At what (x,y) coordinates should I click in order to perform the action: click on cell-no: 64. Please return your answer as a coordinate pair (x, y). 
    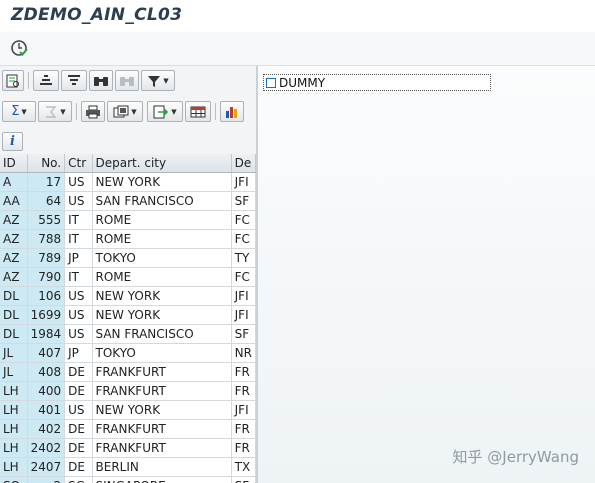
    Looking at the image, I should click on (46, 201).